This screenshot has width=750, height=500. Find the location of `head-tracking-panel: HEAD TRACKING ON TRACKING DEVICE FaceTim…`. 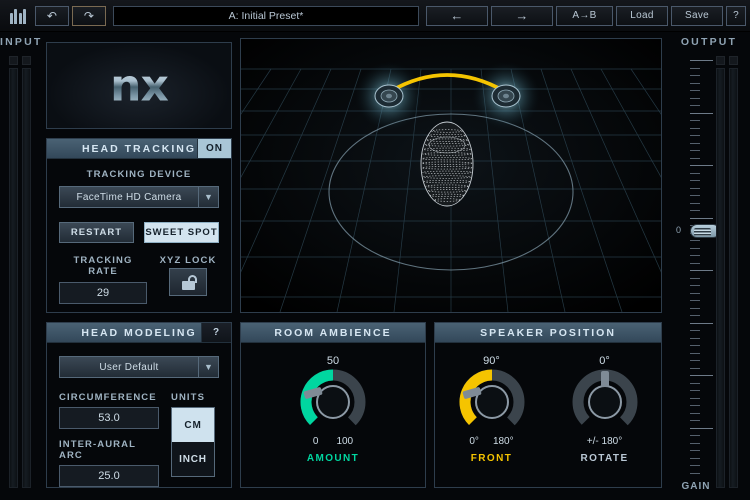

head-tracking-panel: HEAD TRACKING ON TRACKING DEVICE FaceTim… is located at coordinates (139, 225).